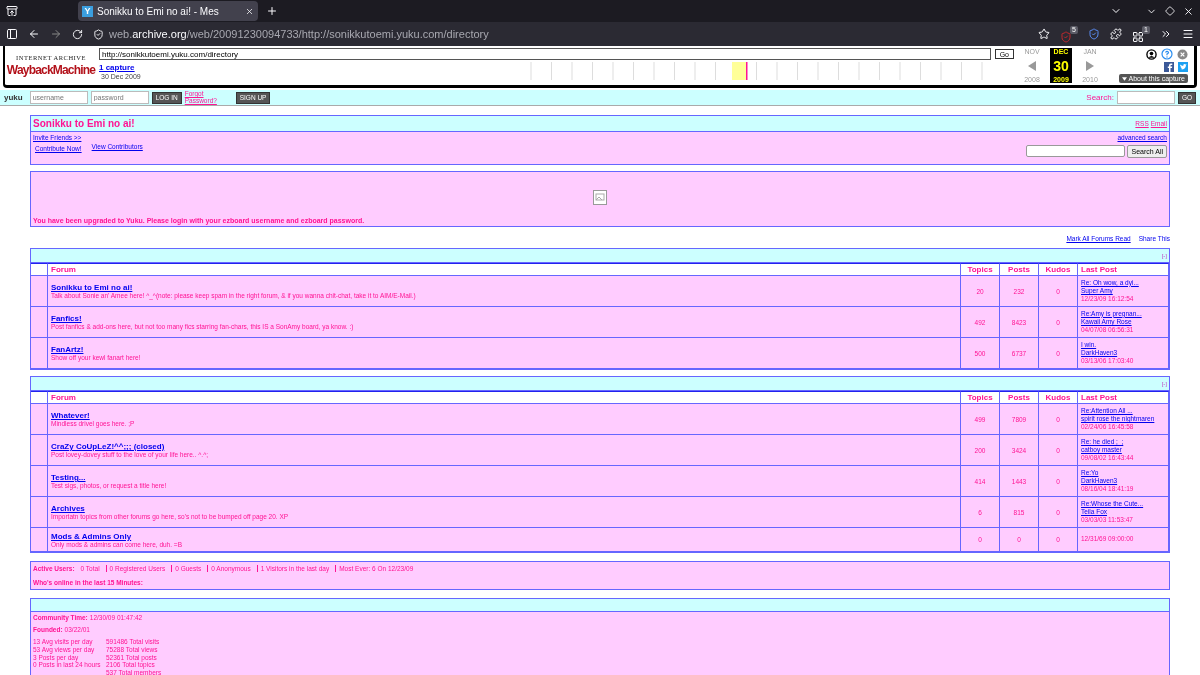 Image resolution: width=1200 pixels, height=675 pixels. I want to click on help-icon, so click(1167, 54).